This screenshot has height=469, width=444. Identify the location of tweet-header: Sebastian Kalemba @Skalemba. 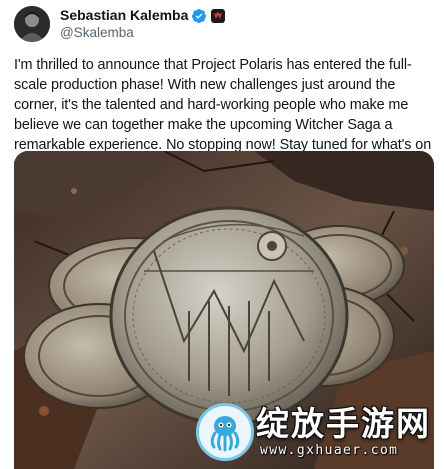
(120, 24).